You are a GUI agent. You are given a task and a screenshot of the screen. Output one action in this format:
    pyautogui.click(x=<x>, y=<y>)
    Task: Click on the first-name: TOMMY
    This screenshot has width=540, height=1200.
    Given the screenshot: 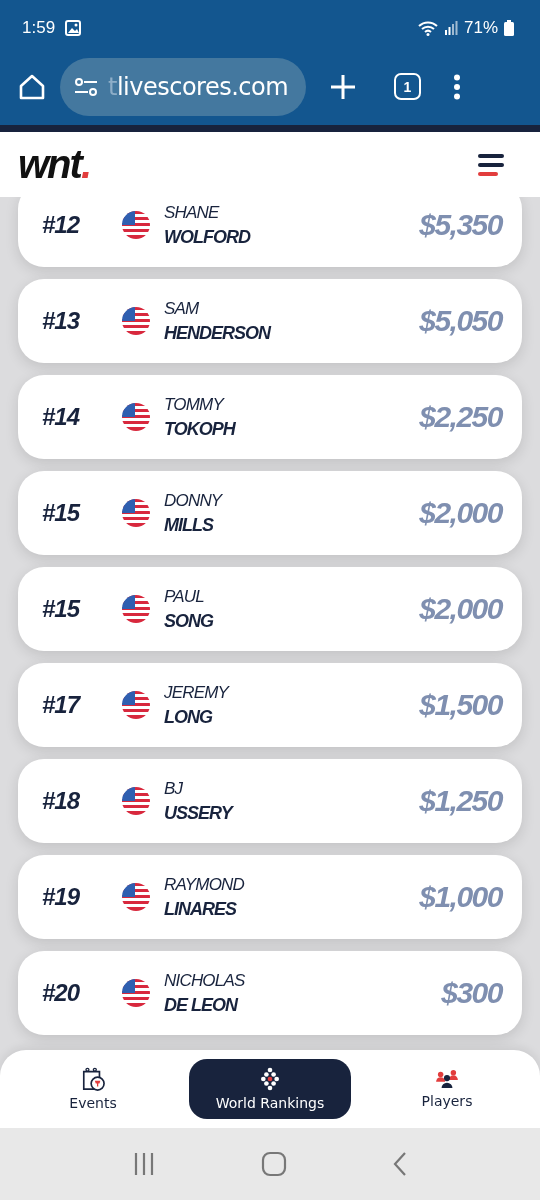 What is the action you would take?
    pyautogui.click(x=195, y=404)
    